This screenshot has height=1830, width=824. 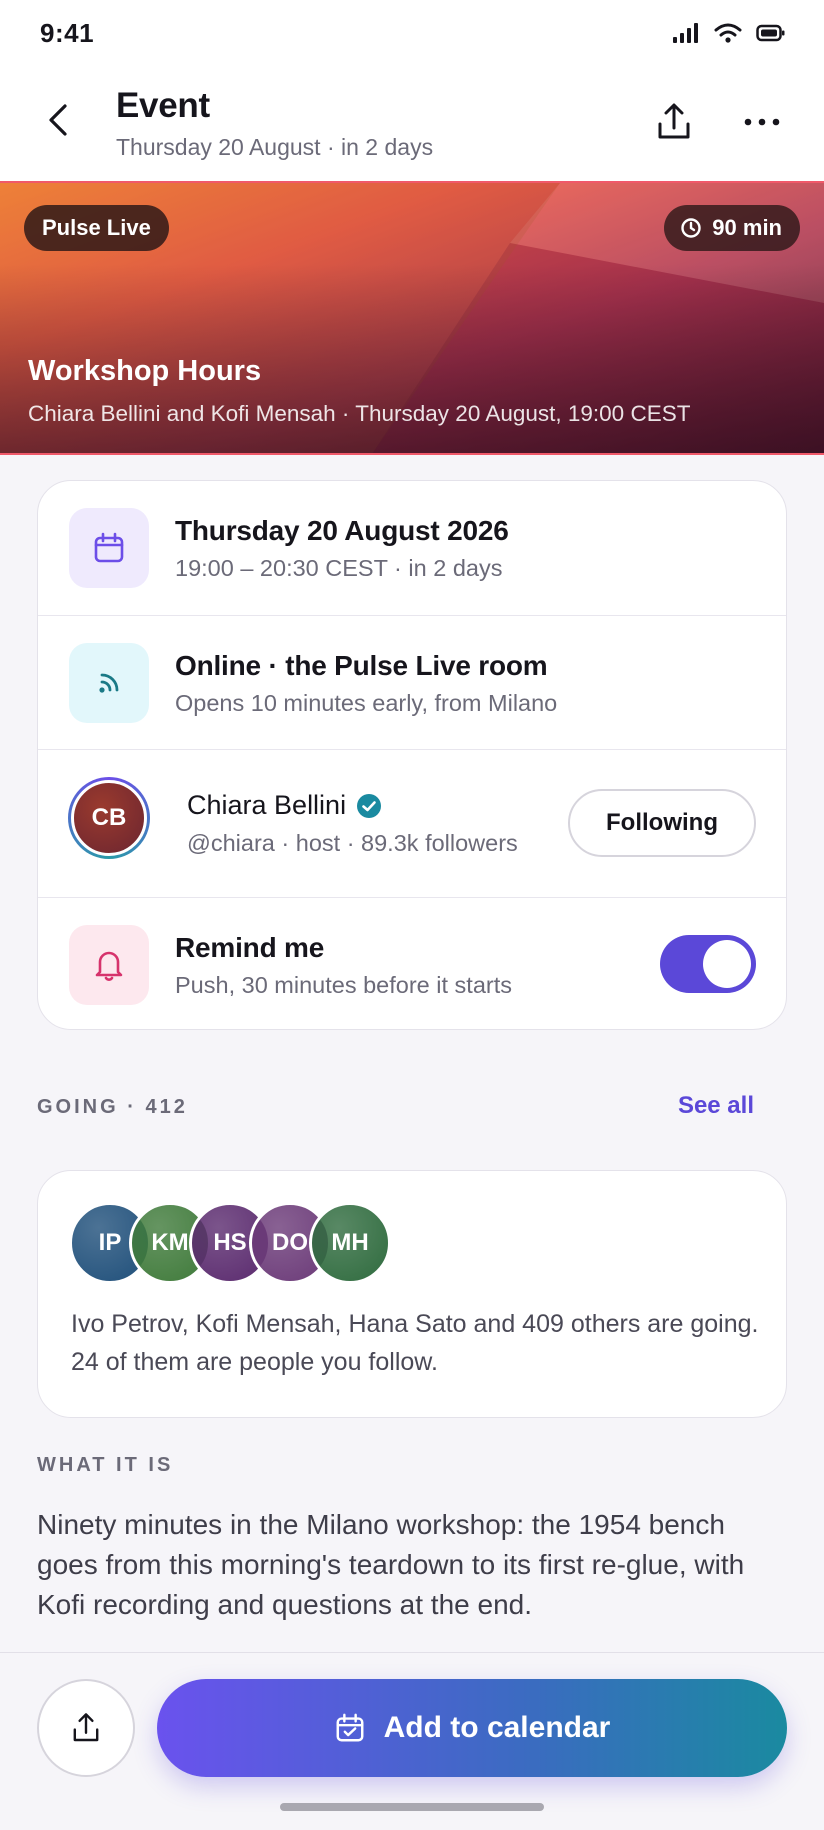 I want to click on broadcast-icon, so click(x=109, y=683).